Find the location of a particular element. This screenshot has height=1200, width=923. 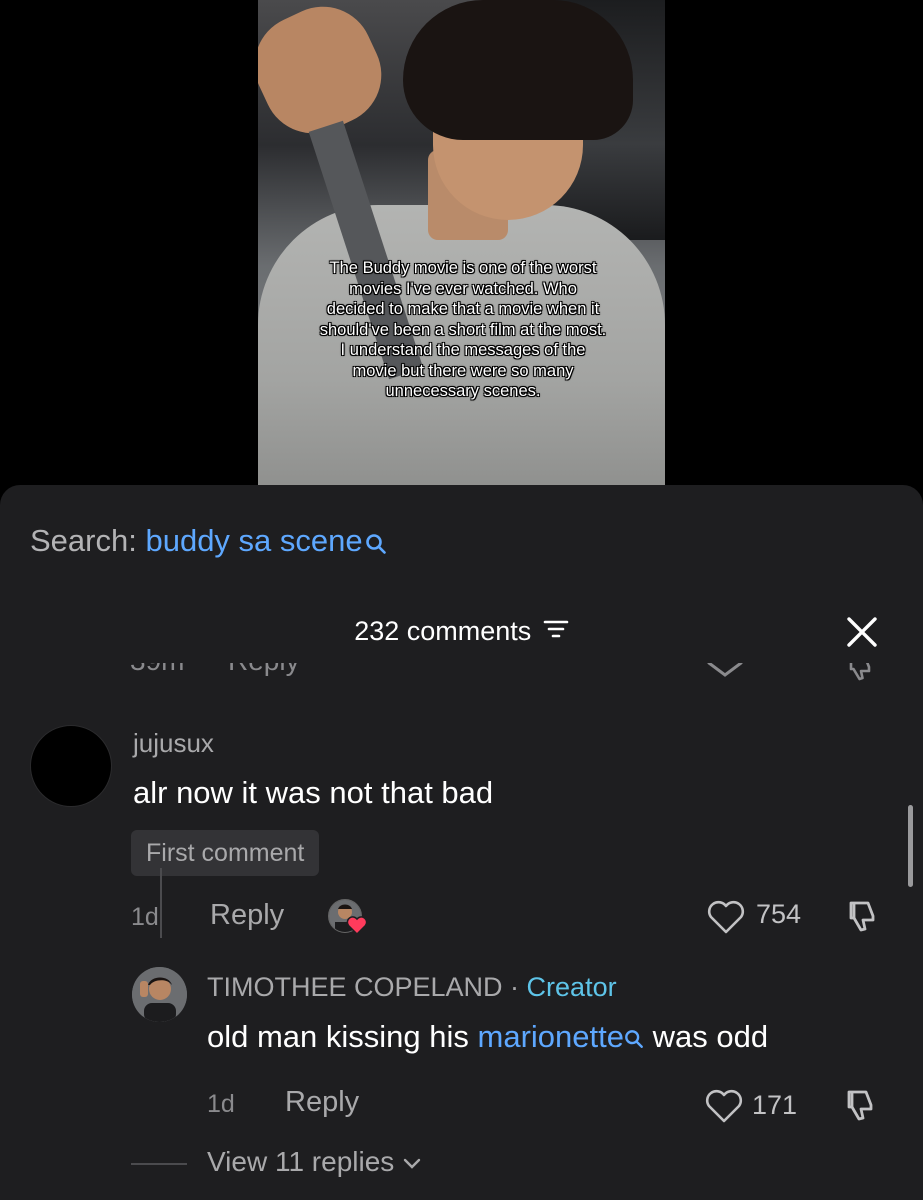

comment-username: jujusux is located at coordinates (173, 743).